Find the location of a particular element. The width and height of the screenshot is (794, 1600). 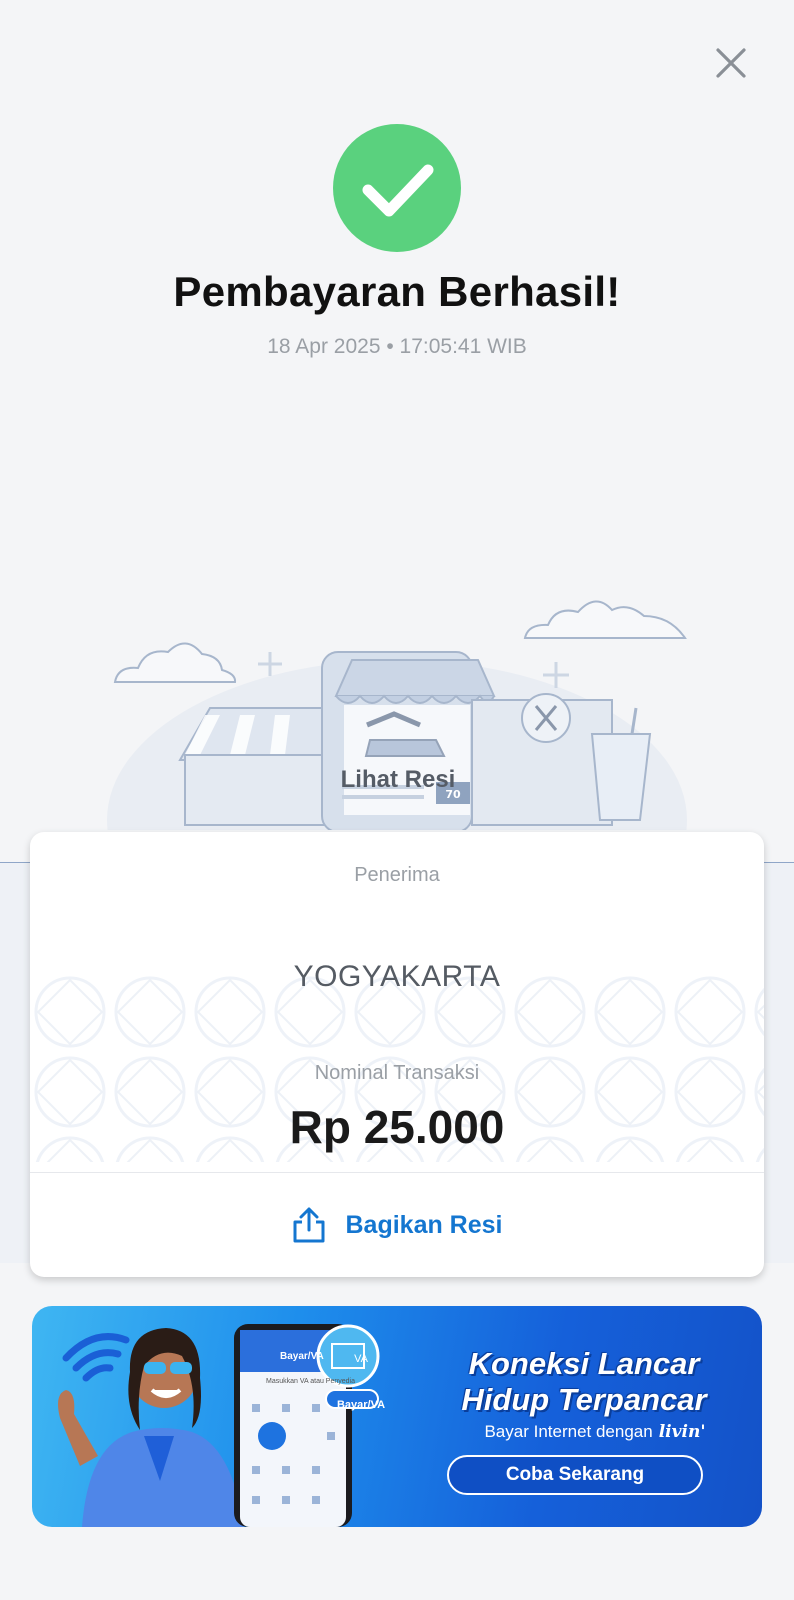

banner-headline-2: Hidup Terpancar is located at coordinates (584, 1399).